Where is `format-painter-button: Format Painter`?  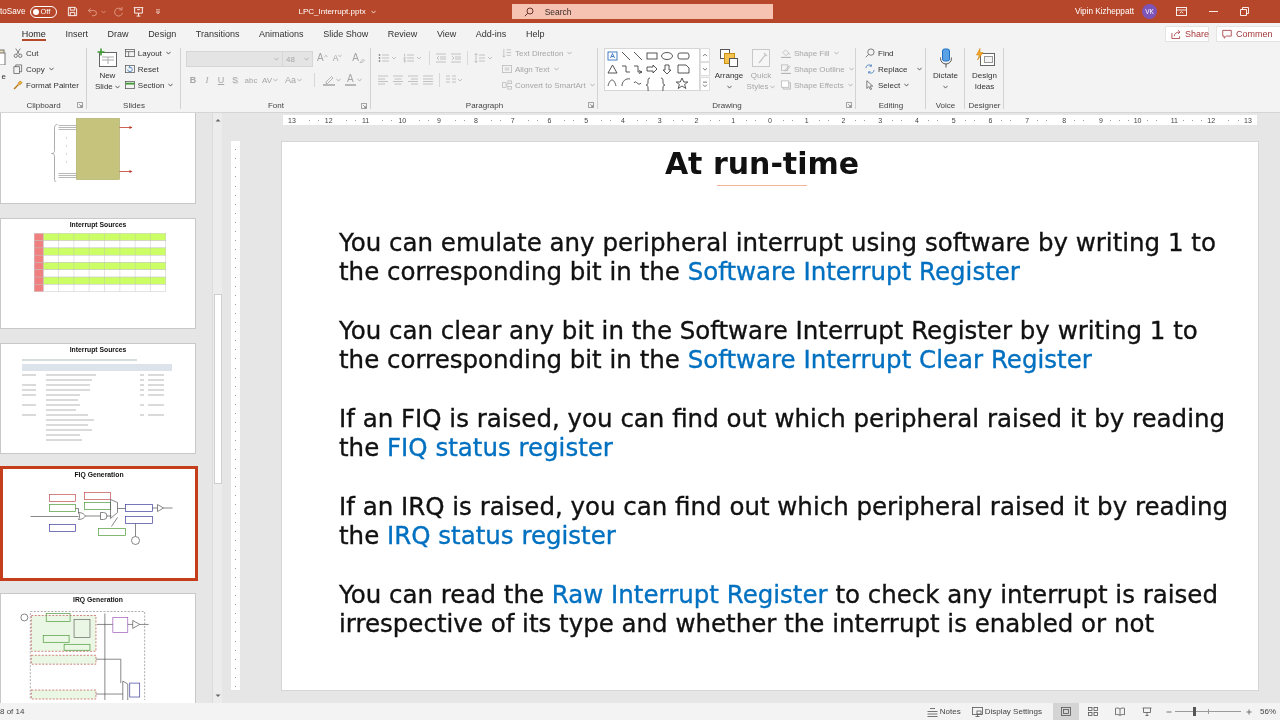
format-painter-button: Format Painter is located at coordinates (46, 85).